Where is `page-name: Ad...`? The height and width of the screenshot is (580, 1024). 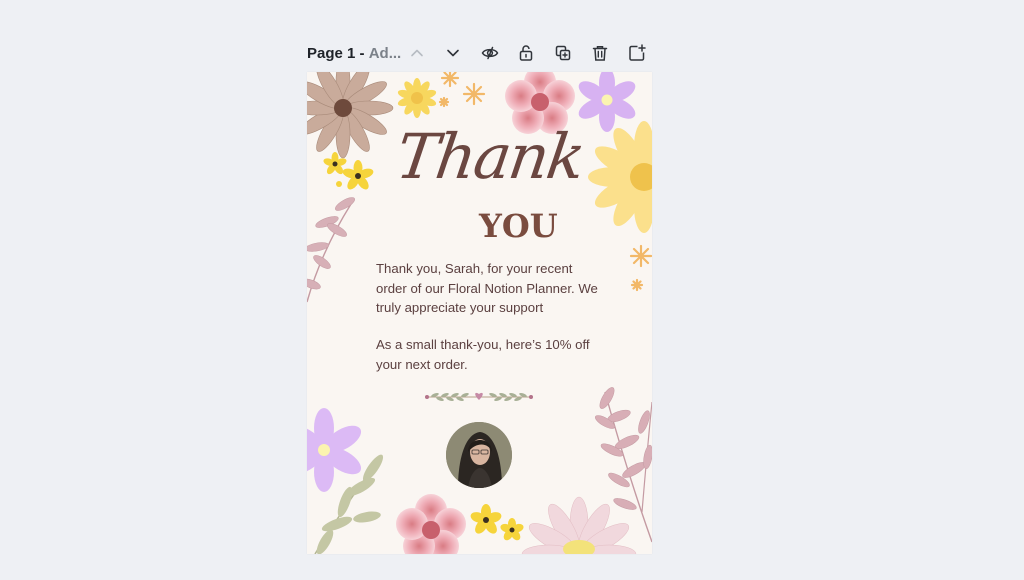 page-name: Ad... is located at coordinates (385, 53).